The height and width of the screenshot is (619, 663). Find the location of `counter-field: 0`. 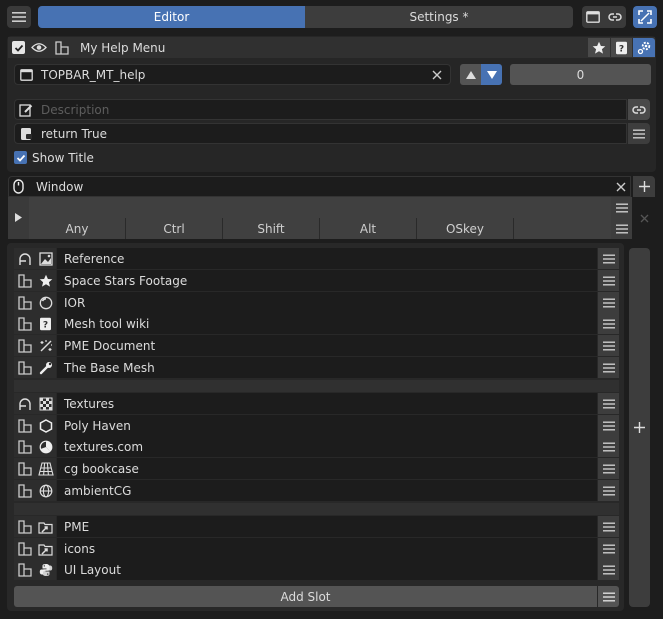

counter-field: 0 is located at coordinates (580, 74).